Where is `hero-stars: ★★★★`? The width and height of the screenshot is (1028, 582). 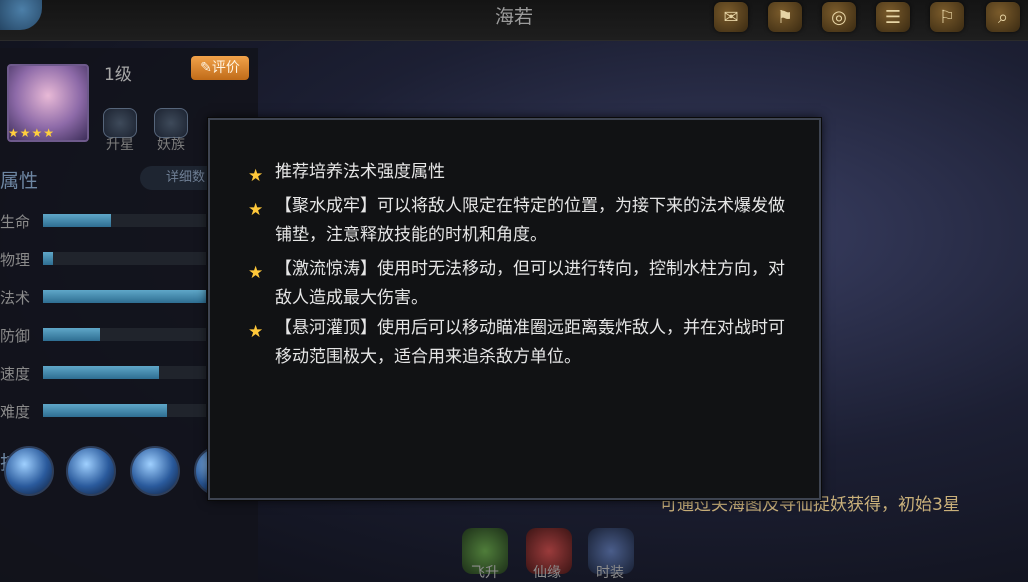
hero-stars: ★★★★ is located at coordinates (32, 133).